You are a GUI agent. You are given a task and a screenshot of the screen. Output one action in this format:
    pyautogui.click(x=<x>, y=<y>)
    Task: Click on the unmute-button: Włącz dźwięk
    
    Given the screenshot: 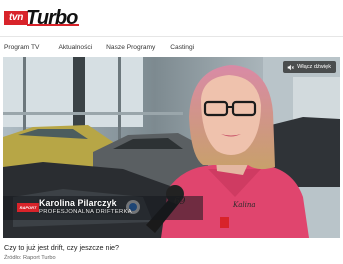 What is the action you would take?
    pyautogui.click(x=309, y=67)
    